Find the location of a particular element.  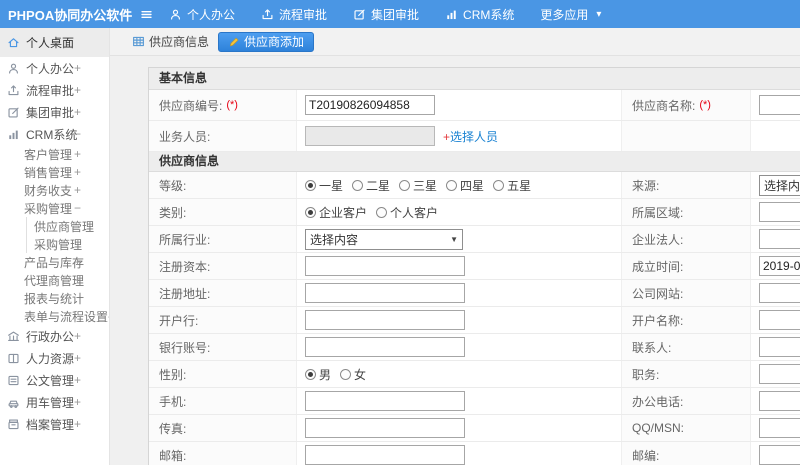

category-option: 个人客户 is located at coordinates (407, 212).